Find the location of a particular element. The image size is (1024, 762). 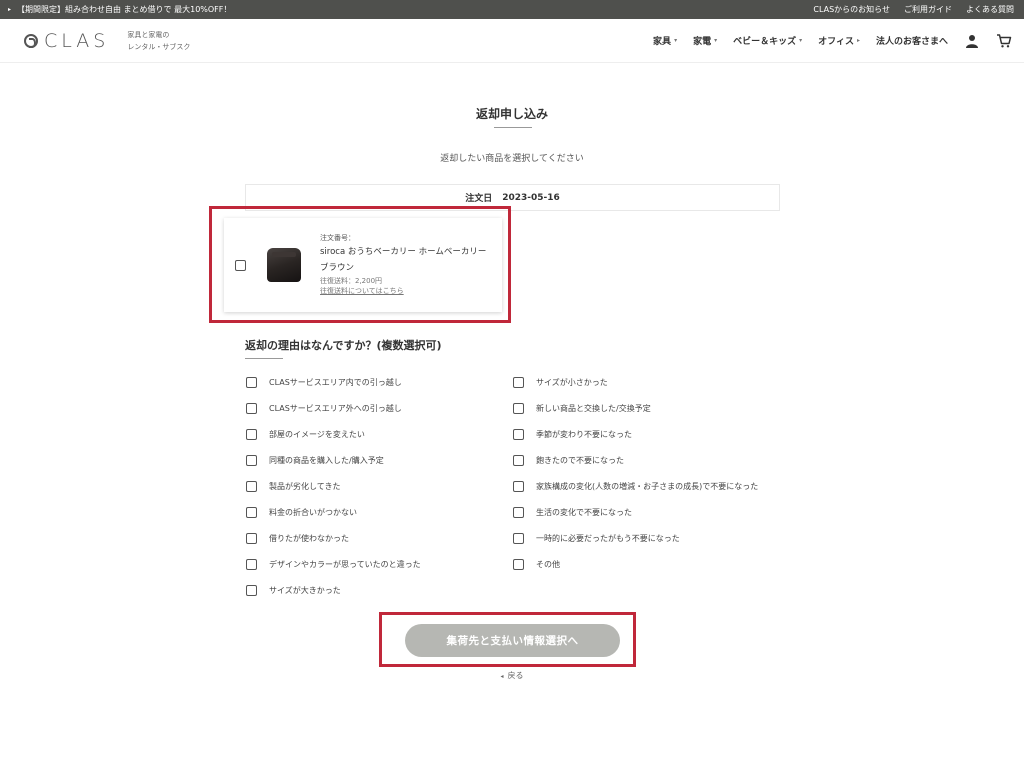

order-number-label: 注文番号： is located at coordinates (337, 238).